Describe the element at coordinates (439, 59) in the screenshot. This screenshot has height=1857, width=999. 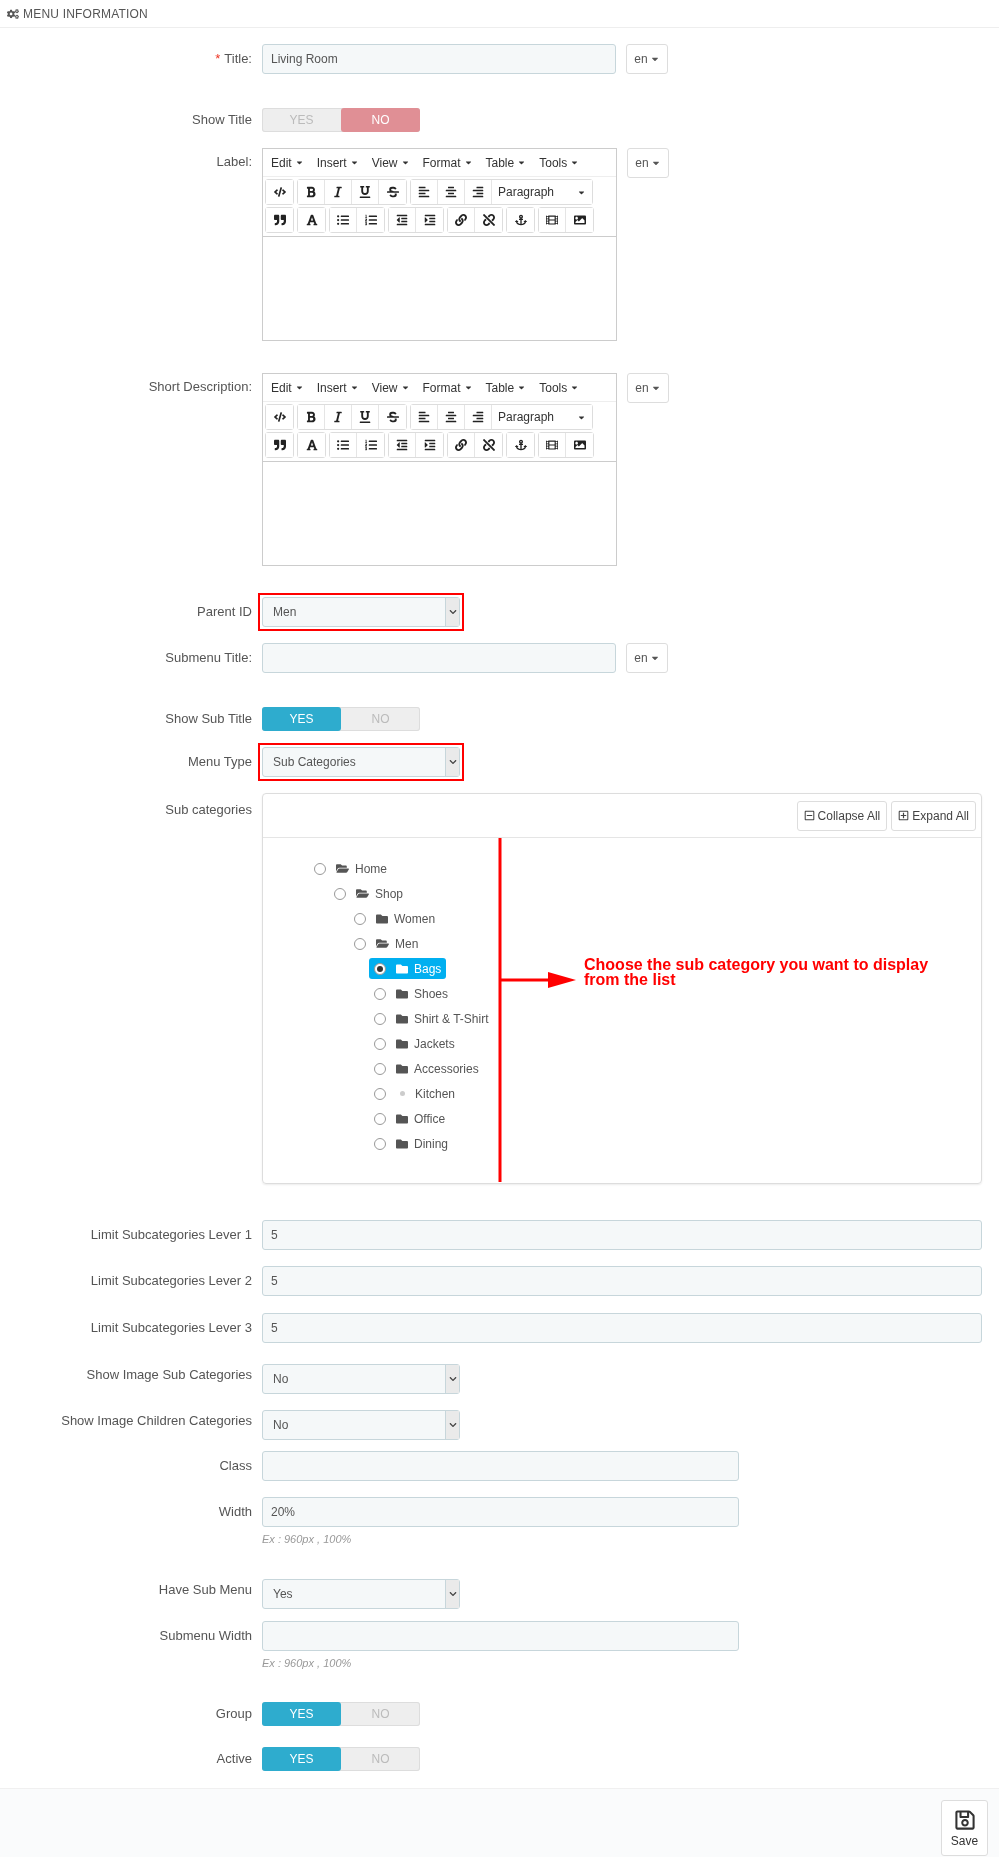
I see `text-field: Living Room` at that location.